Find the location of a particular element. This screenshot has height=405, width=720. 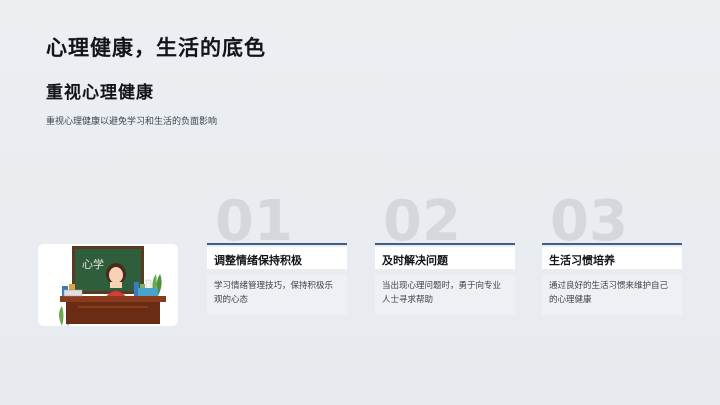

card-heading: 及时解决问题 is located at coordinates (445, 258).